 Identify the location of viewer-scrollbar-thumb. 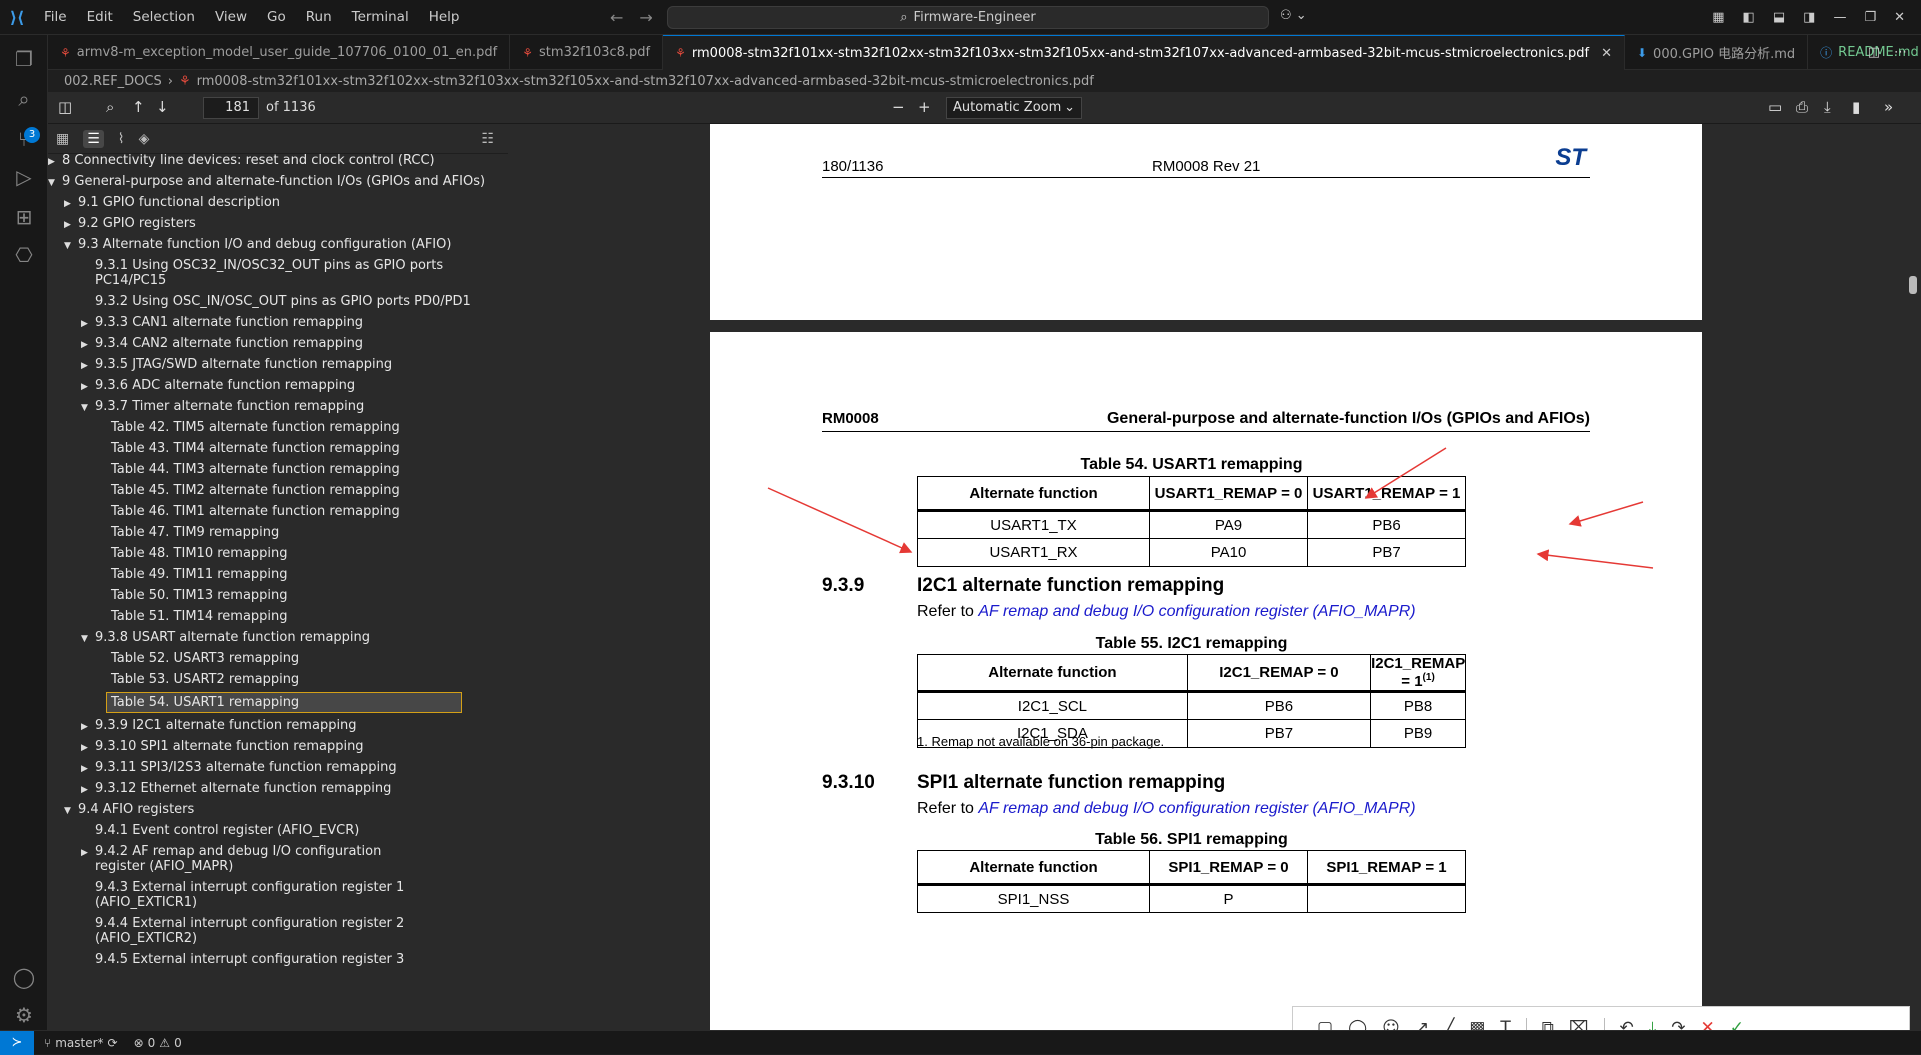
(1913, 285).